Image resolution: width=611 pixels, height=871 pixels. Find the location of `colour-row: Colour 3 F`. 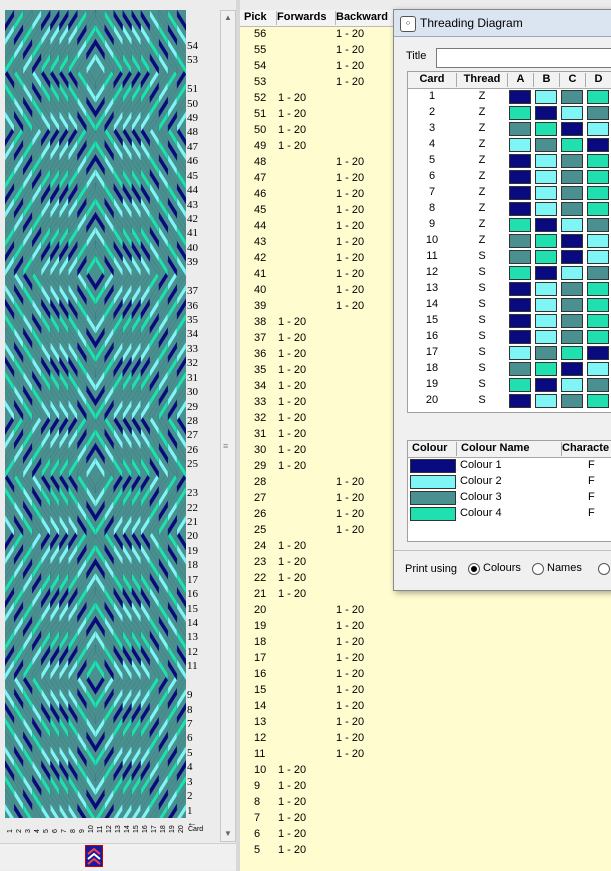

colour-row: Colour 3 F is located at coordinates (509, 498).